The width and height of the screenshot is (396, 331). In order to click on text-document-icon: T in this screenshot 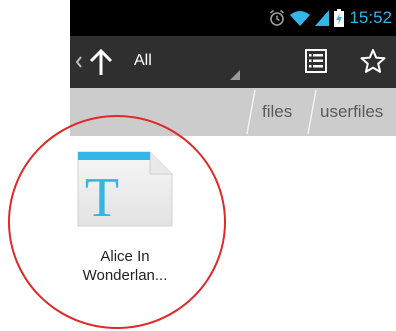, I will do `click(125, 189)`.